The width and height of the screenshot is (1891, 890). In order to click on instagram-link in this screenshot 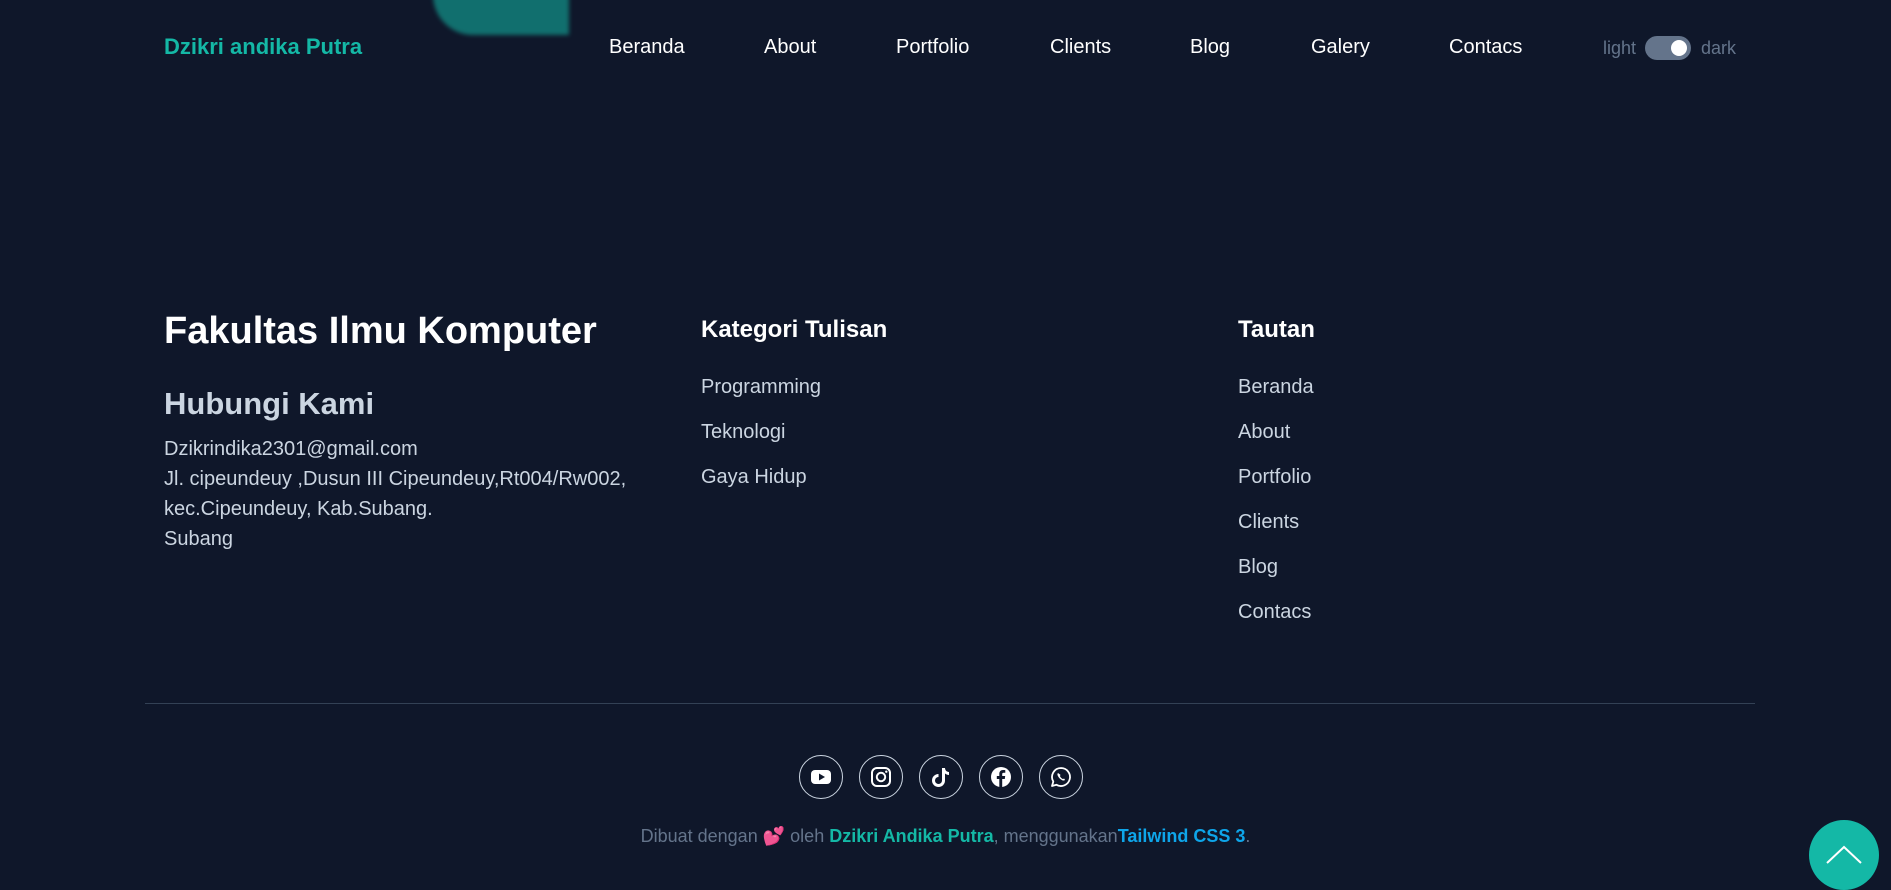, I will do `click(881, 777)`.